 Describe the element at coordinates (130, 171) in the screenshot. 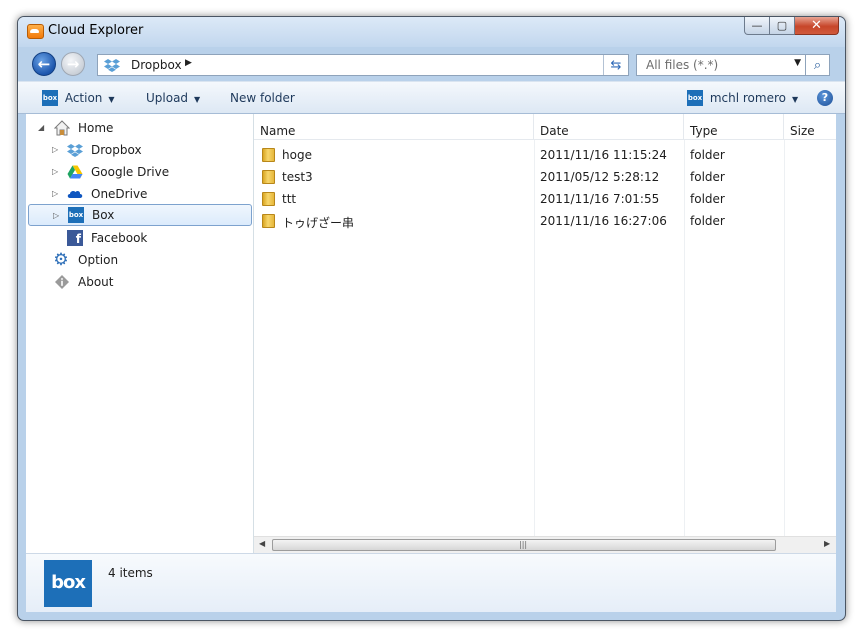

I see `tree-item-label: Google Drive` at that location.